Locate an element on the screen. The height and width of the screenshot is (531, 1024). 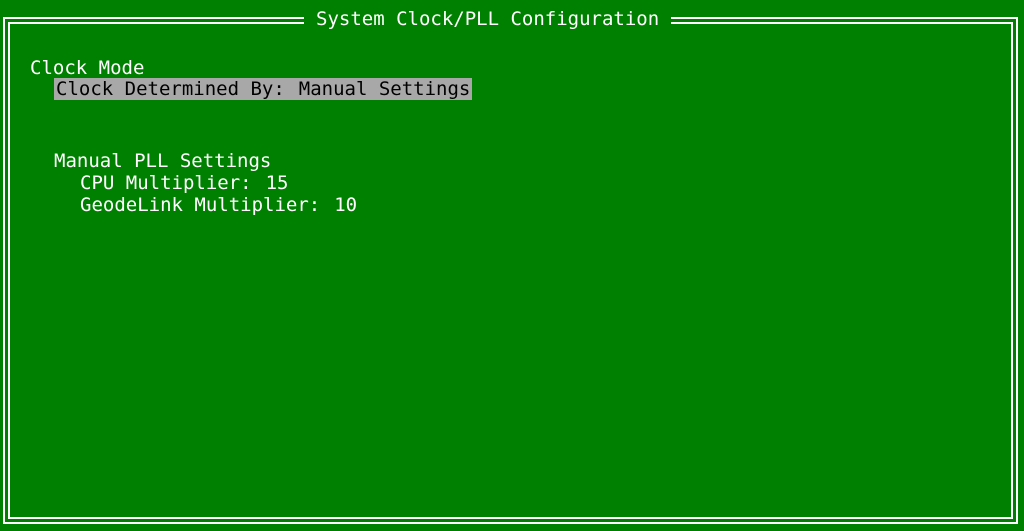
clock-determined-by-option: Clock Determined By: Manual Settings is located at coordinates (263, 89).